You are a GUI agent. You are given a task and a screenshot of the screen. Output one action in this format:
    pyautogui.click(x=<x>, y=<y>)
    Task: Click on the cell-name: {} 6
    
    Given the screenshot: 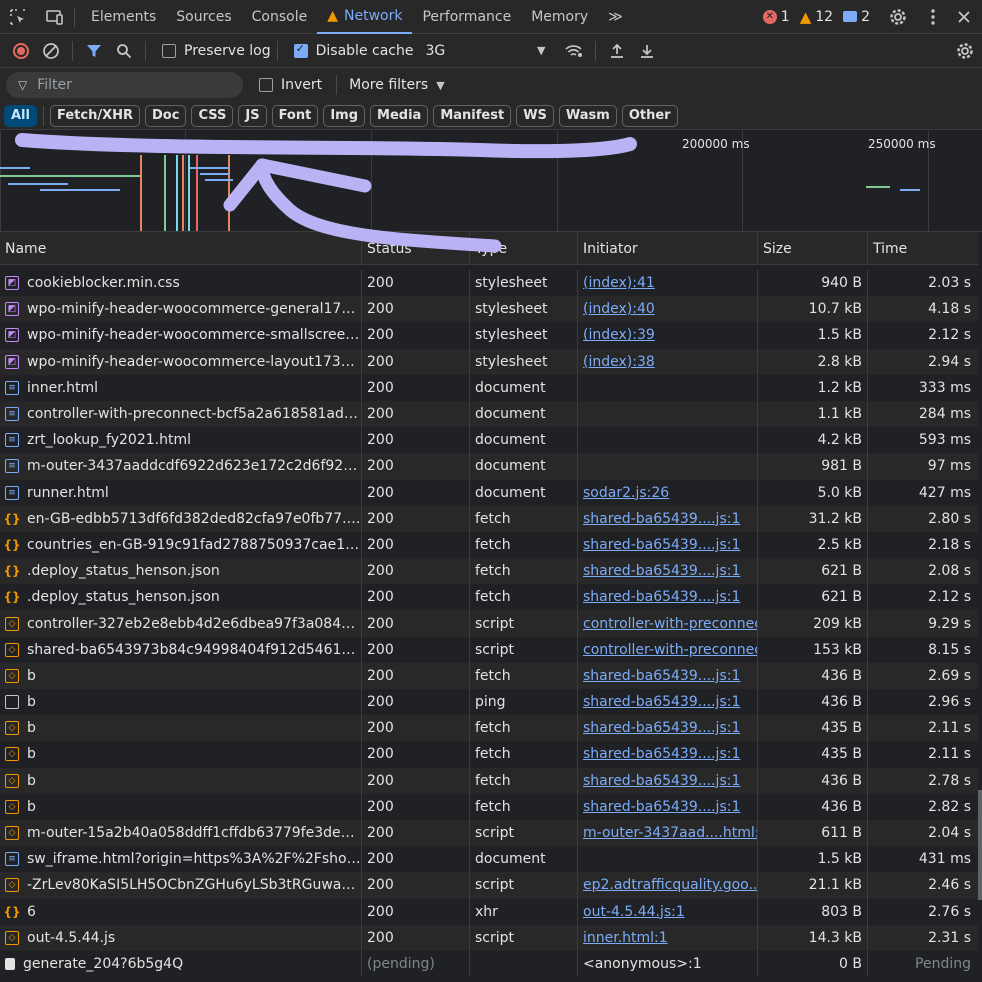 What is the action you would take?
    pyautogui.click(x=181, y=911)
    